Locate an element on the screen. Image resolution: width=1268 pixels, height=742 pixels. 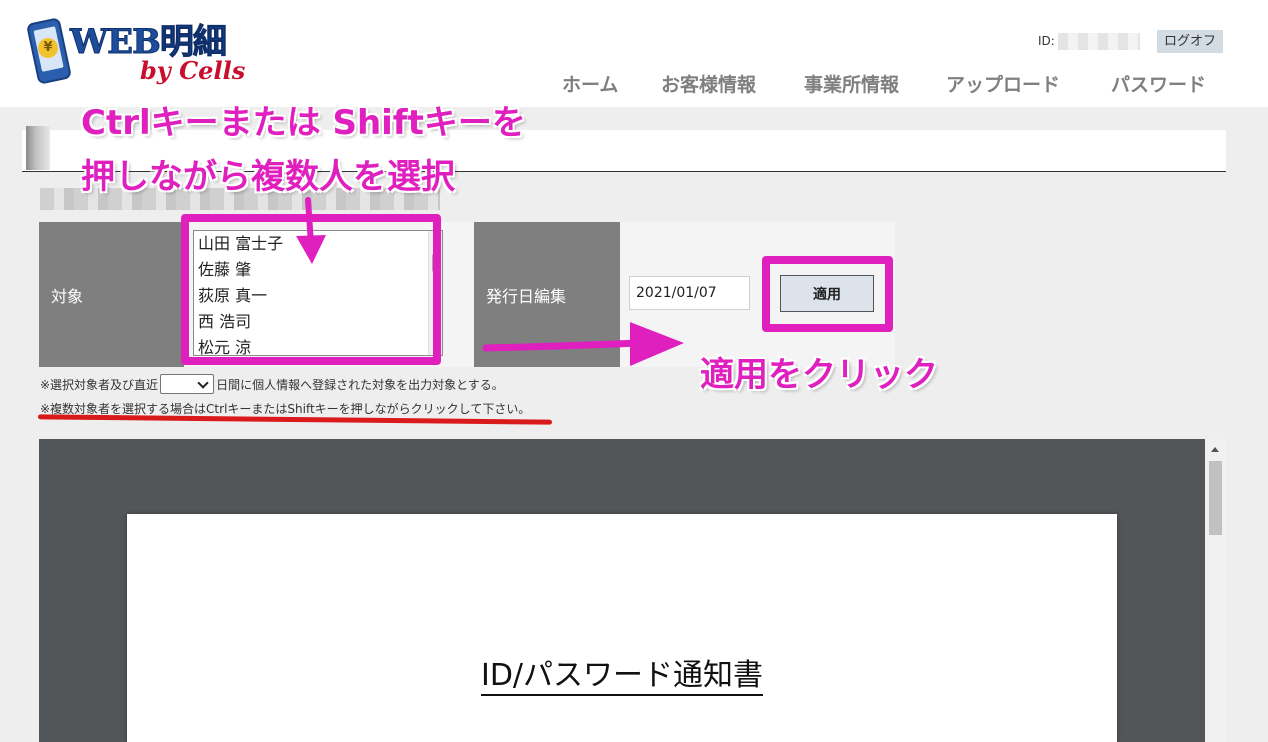
issue-date-input: 2021/01/07 is located at coordinates (689, 293).